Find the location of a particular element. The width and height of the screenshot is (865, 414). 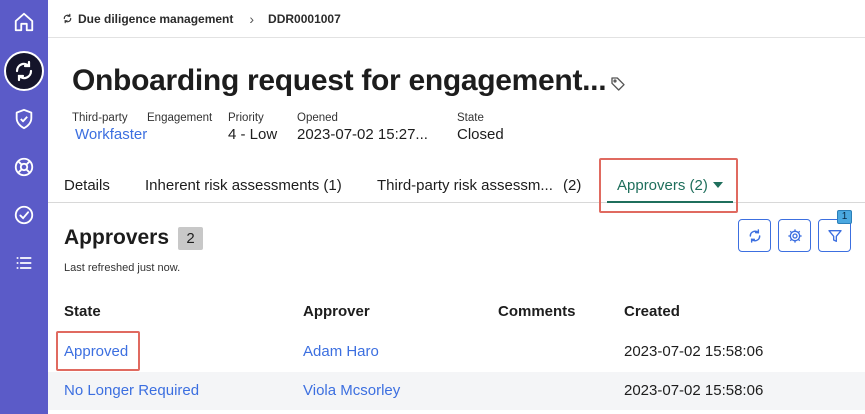

engagement-label: Engagement is located at coordinates (180, 118).